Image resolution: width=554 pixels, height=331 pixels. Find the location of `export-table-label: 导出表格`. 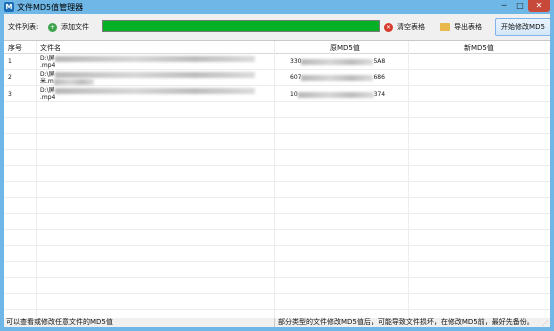

export-table-label: 导出表格 is located at coordinates (468, 27).